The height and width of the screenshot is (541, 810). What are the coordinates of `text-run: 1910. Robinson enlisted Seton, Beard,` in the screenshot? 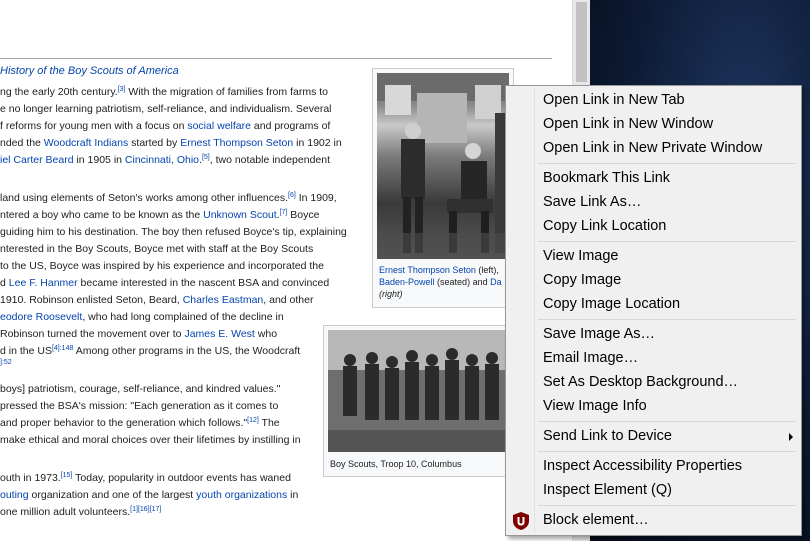 It's located at (91, 300).